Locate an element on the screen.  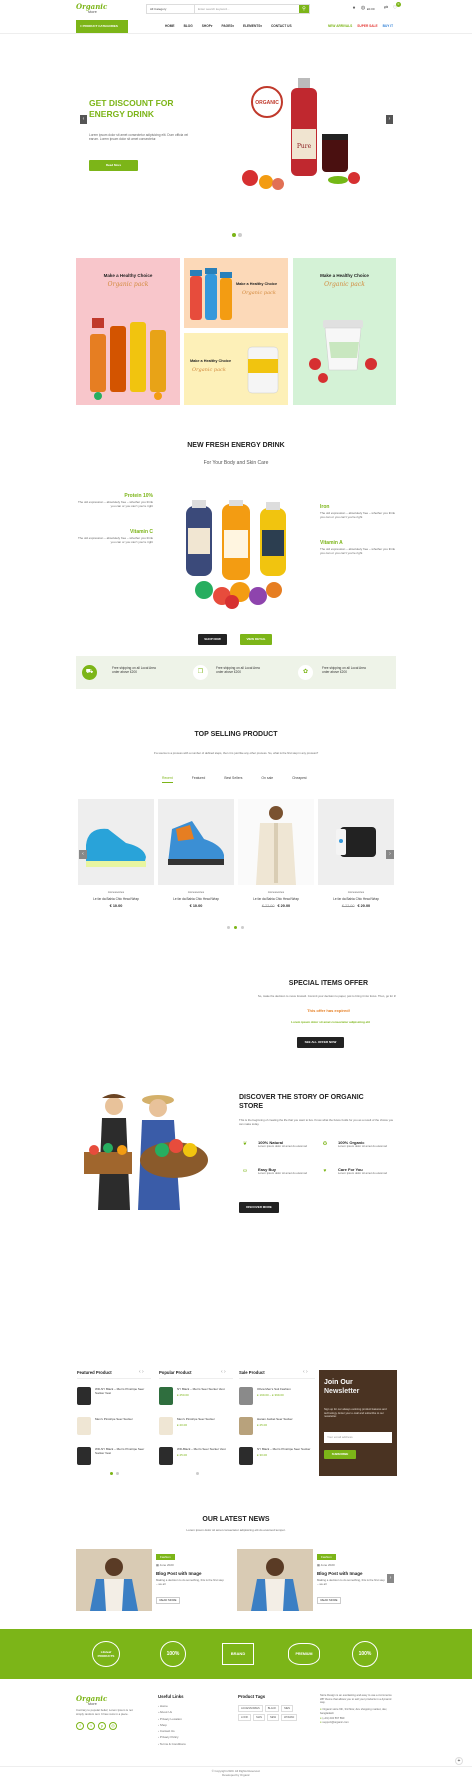
nav-contact: CONTACT US is located at coordinates (281, 26).